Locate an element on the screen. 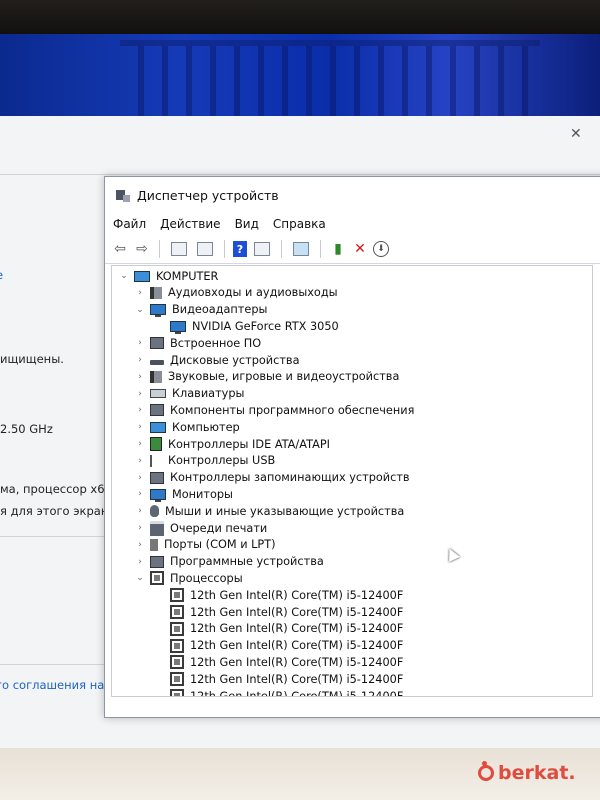 The width and height of the screenshot is (600, 800). back-arrow-icon: ⇦ is located at coordinates (120, 249).